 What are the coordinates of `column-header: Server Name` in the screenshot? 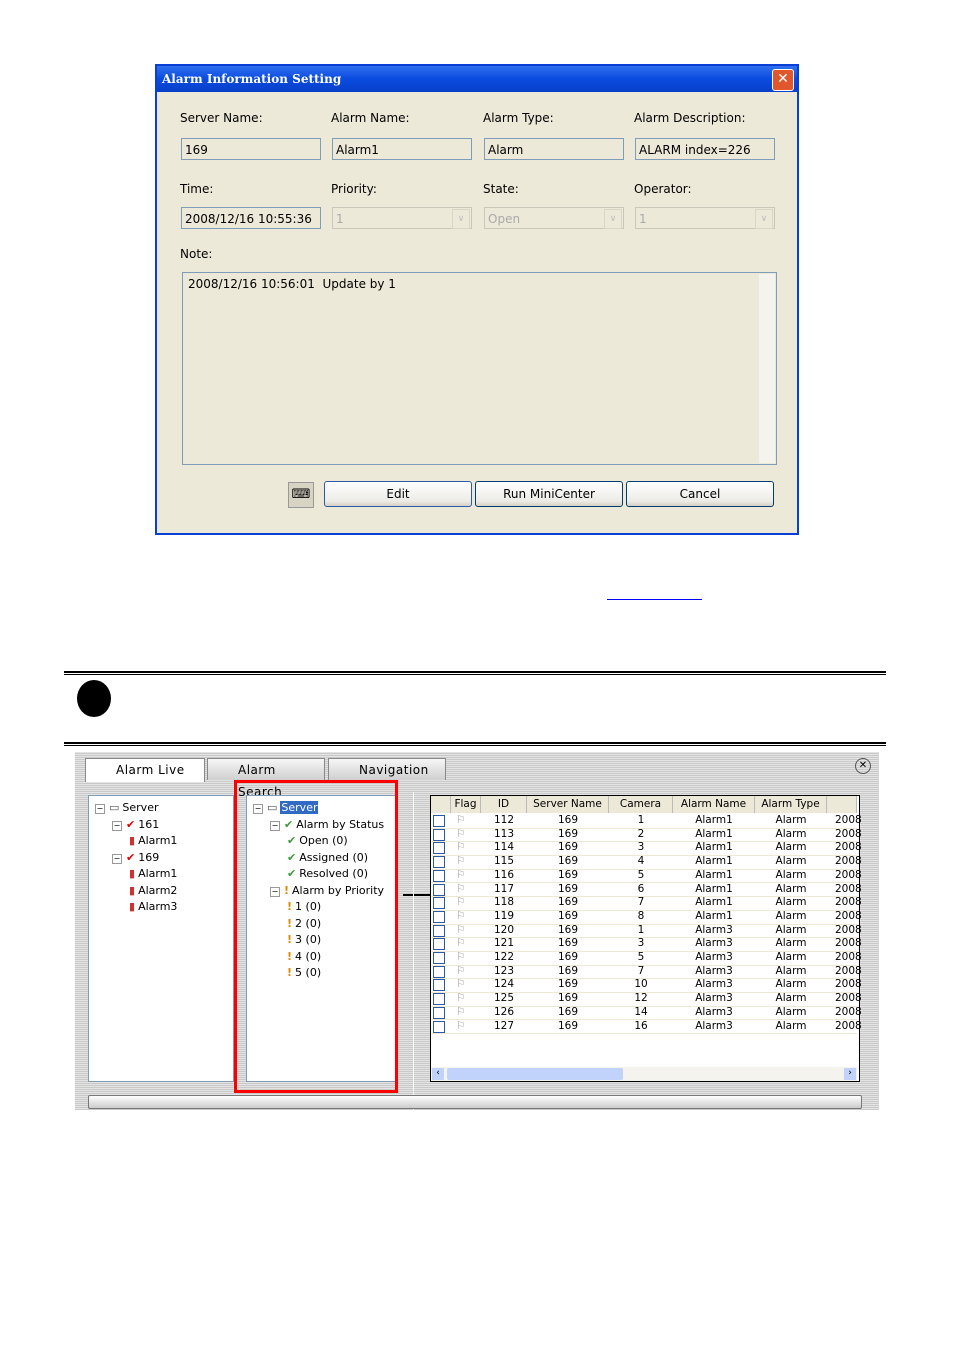 It's located at (568, 804).